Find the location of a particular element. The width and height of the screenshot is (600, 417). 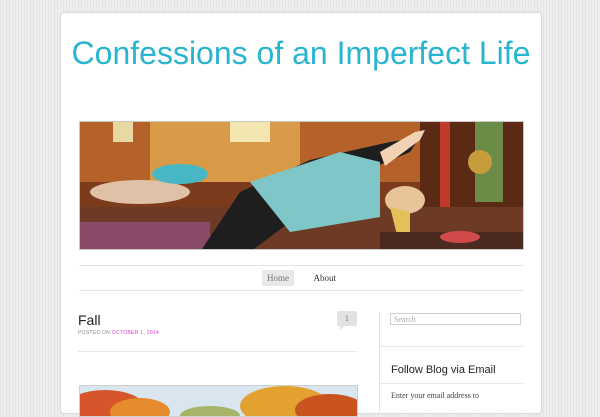

widget-divider is located at coordinates (451, 346).